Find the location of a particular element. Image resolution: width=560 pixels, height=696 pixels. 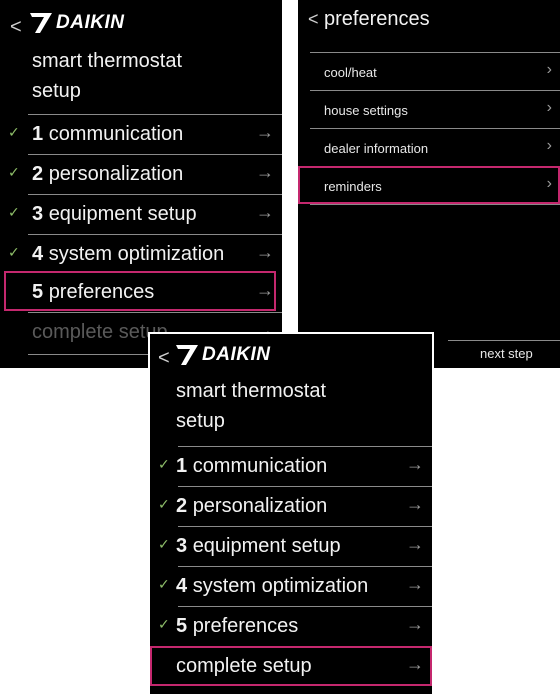

menu-item-label: house settings is located at coordinates (366, 110).